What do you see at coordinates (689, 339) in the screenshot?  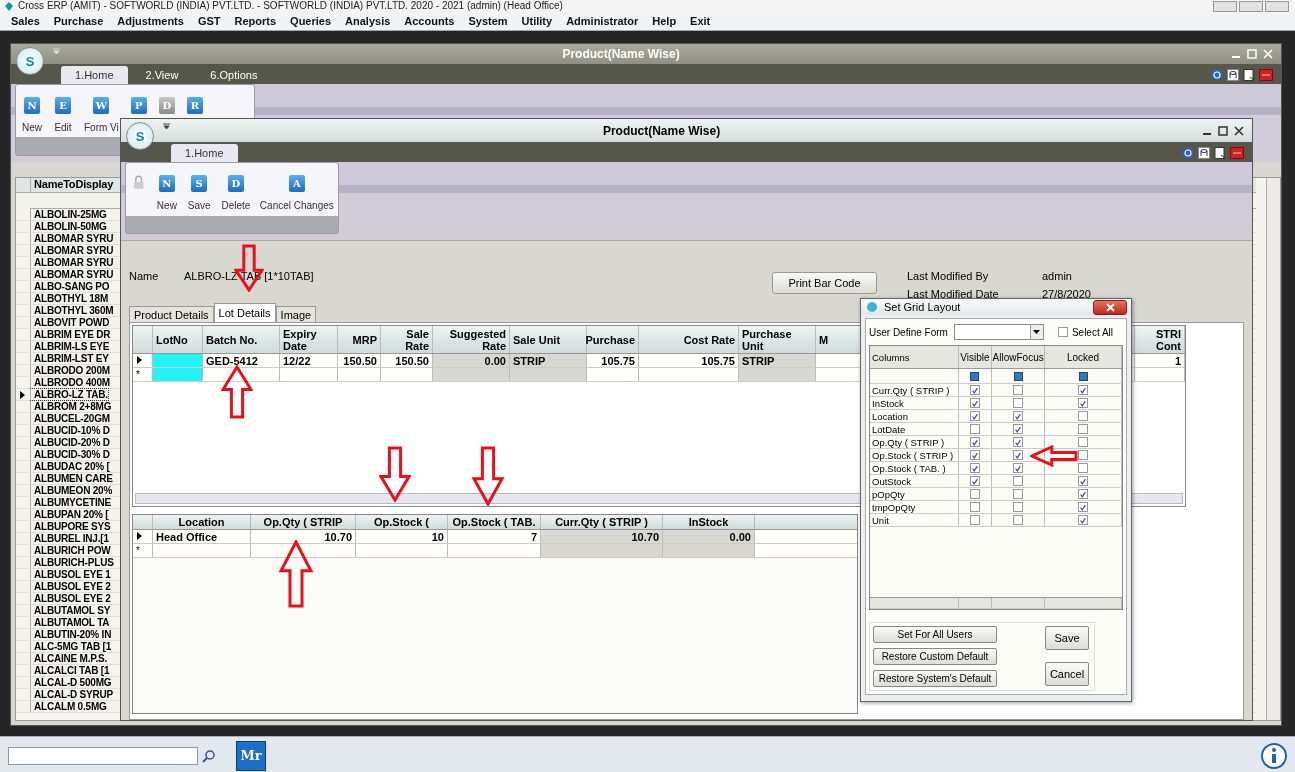 I see `column-header: Cost Rate` at bounding box center [689, 339].